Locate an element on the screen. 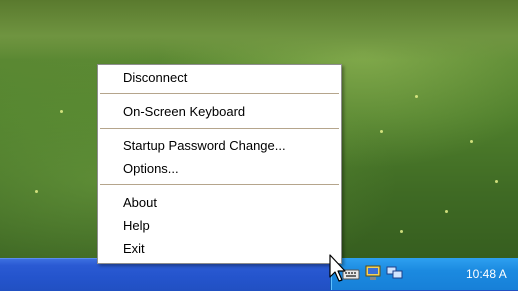 This screenshot has height=291, width=518. menu-item-about: About is located at coordinates (219, 203).